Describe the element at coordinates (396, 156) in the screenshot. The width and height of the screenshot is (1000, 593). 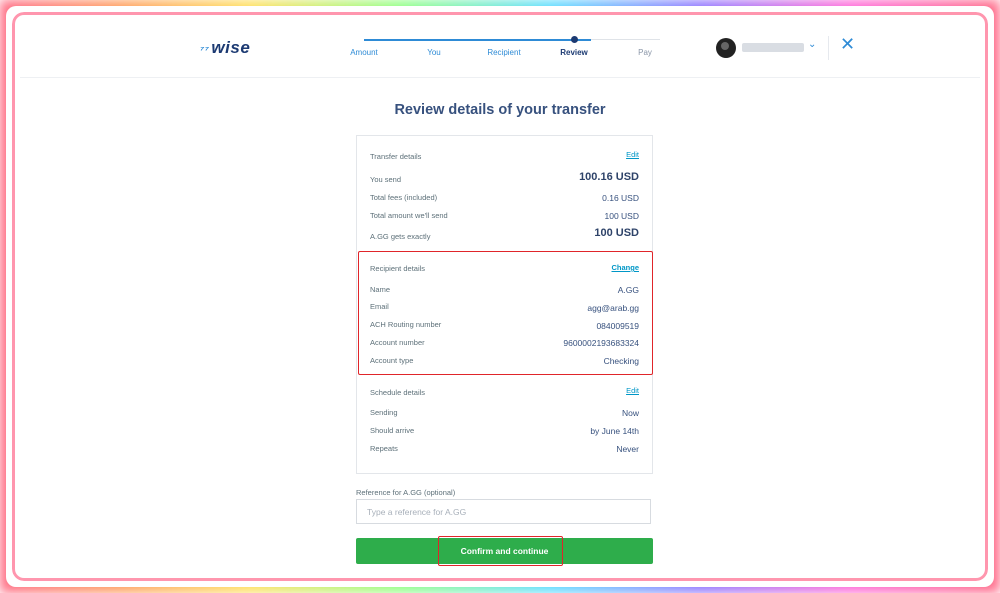
I see `transfer-details-title: Transfer details` at that location.